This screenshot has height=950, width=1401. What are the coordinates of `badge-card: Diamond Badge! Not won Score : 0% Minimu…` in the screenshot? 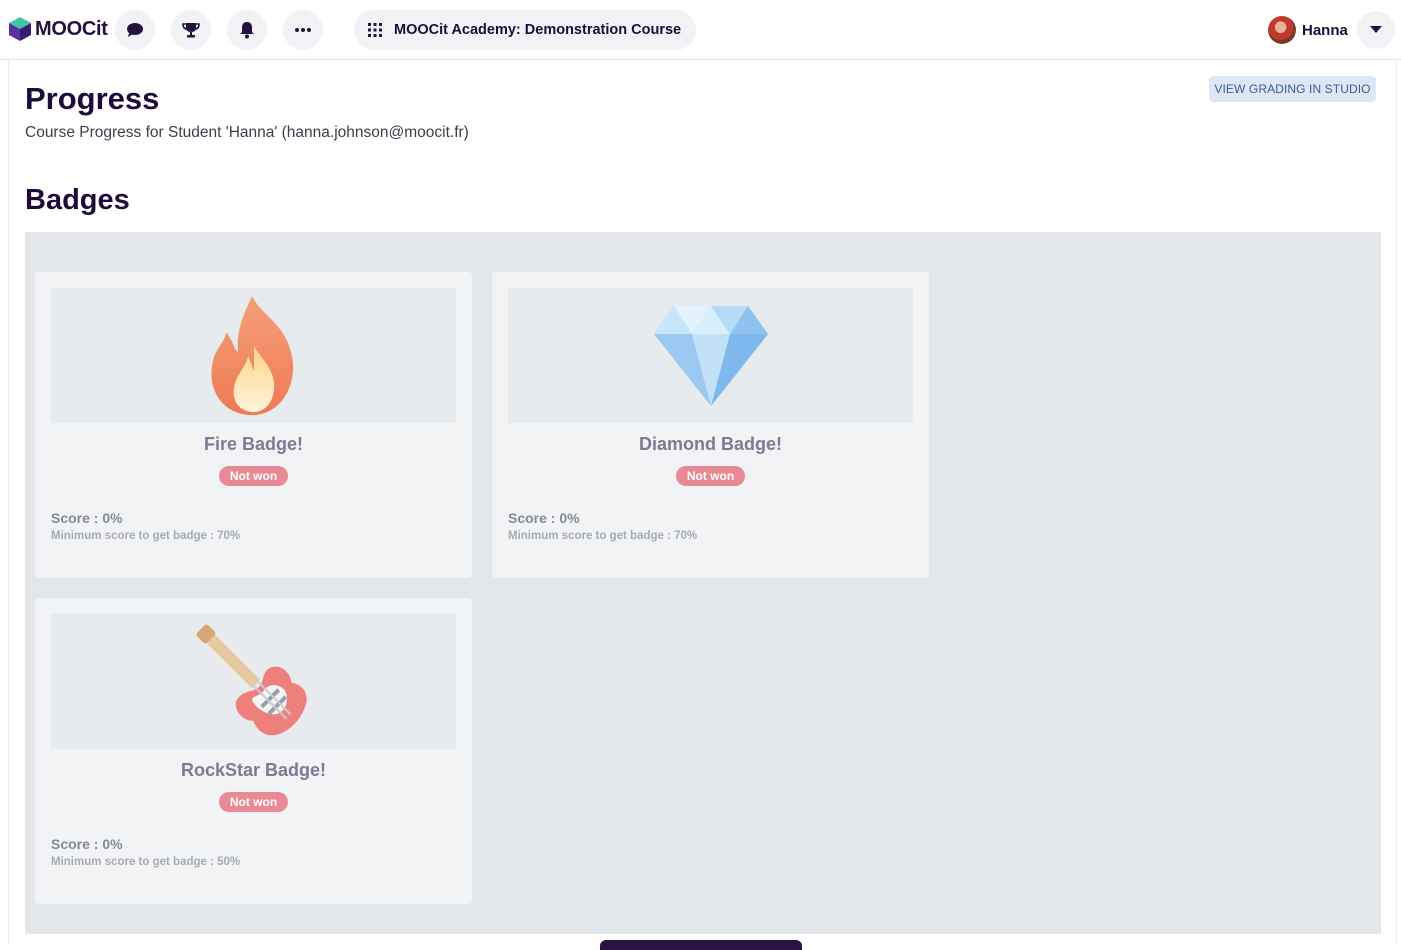 It's located at (710, 425).